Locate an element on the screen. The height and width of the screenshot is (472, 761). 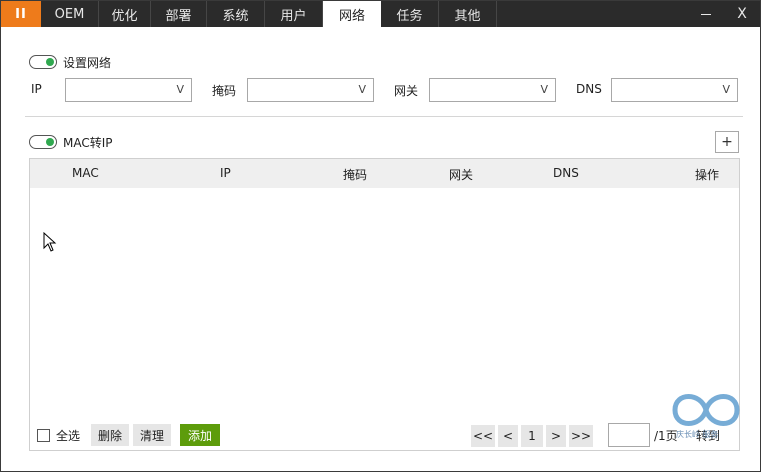
first-page-button: << is located at coordinates (483, 436).